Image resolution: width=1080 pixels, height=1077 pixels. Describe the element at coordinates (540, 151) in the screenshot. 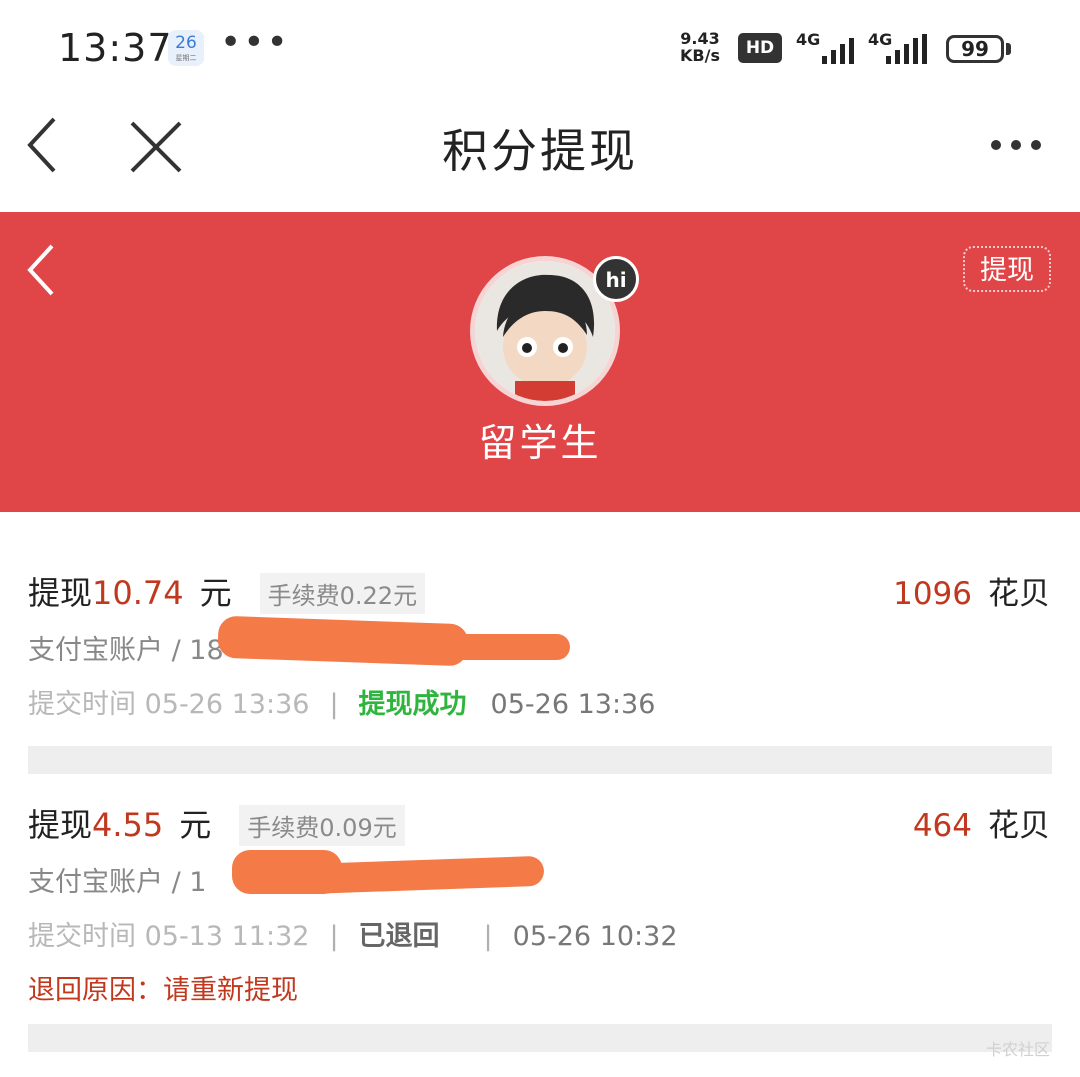

I see `page-title: 积分提现` at that location.